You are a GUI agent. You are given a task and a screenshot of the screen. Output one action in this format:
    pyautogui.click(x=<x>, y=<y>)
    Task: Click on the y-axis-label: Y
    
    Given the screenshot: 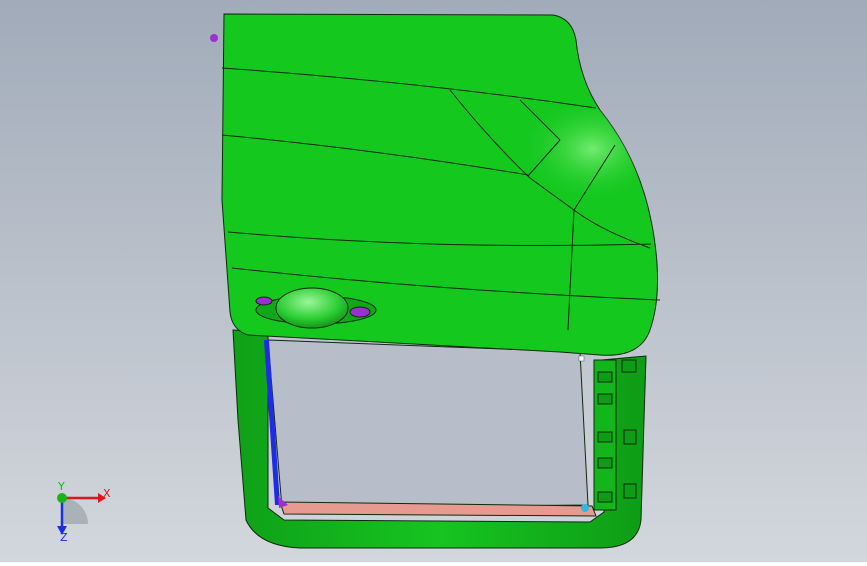 What is the action you would take?
    pyautogui.click(x=61, y=486)
    